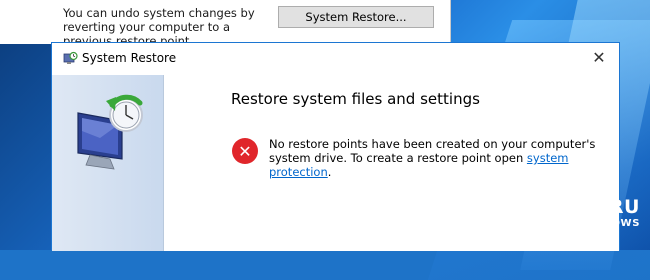  Describe the element at coordinates (245, 151) in the screenshot. I see `error-icon: ✕` at that location.